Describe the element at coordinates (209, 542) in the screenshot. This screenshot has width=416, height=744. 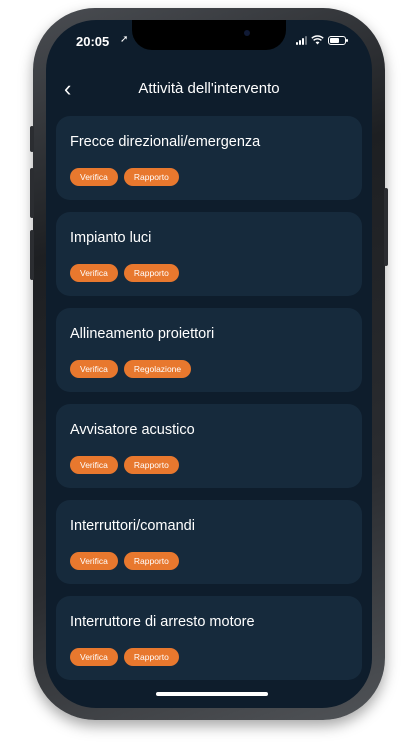
I see `activity-card: Interruttori/comandi Verifica Rapporto` at that location.